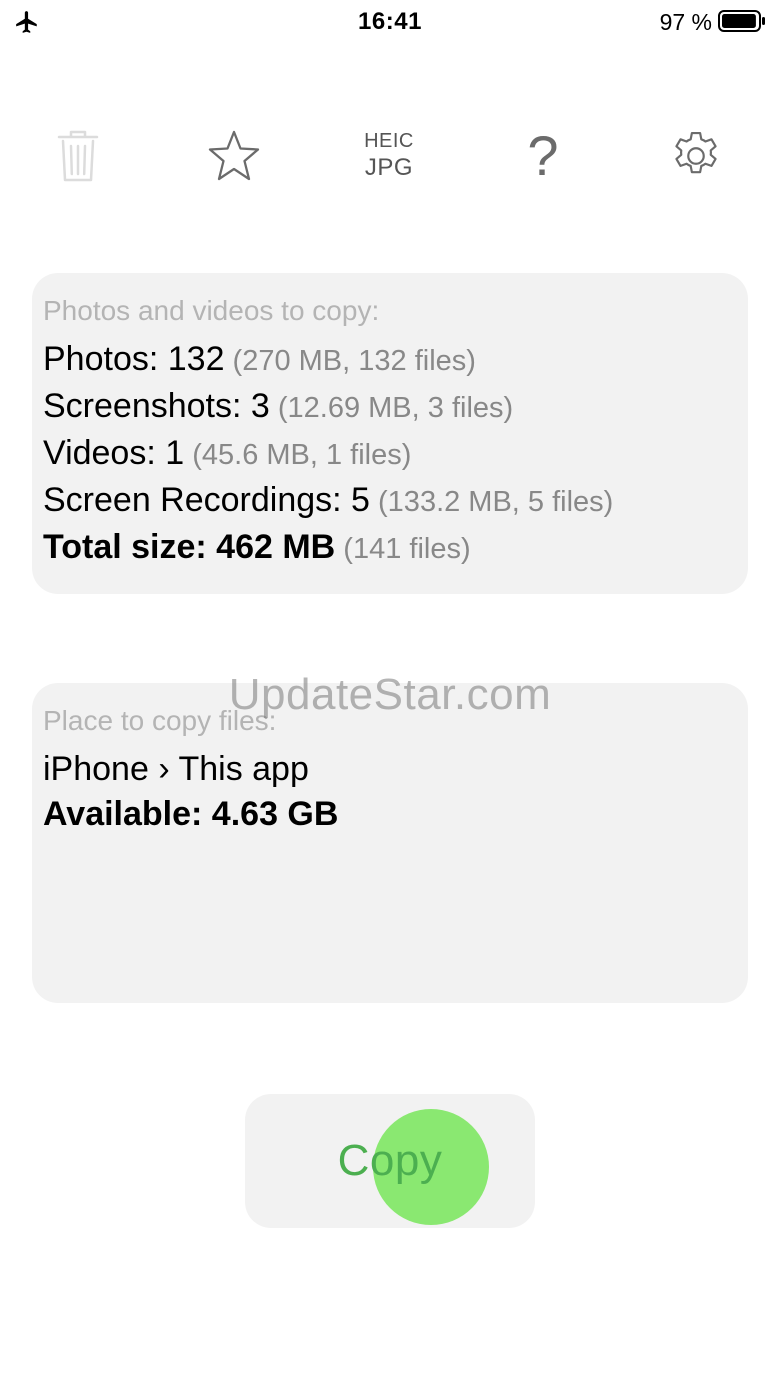 The image size is (780, 1387). I want to click on source-row-screenshots: Screenshots: 3 (12.69 MB, 3 files), so click(390, 407).